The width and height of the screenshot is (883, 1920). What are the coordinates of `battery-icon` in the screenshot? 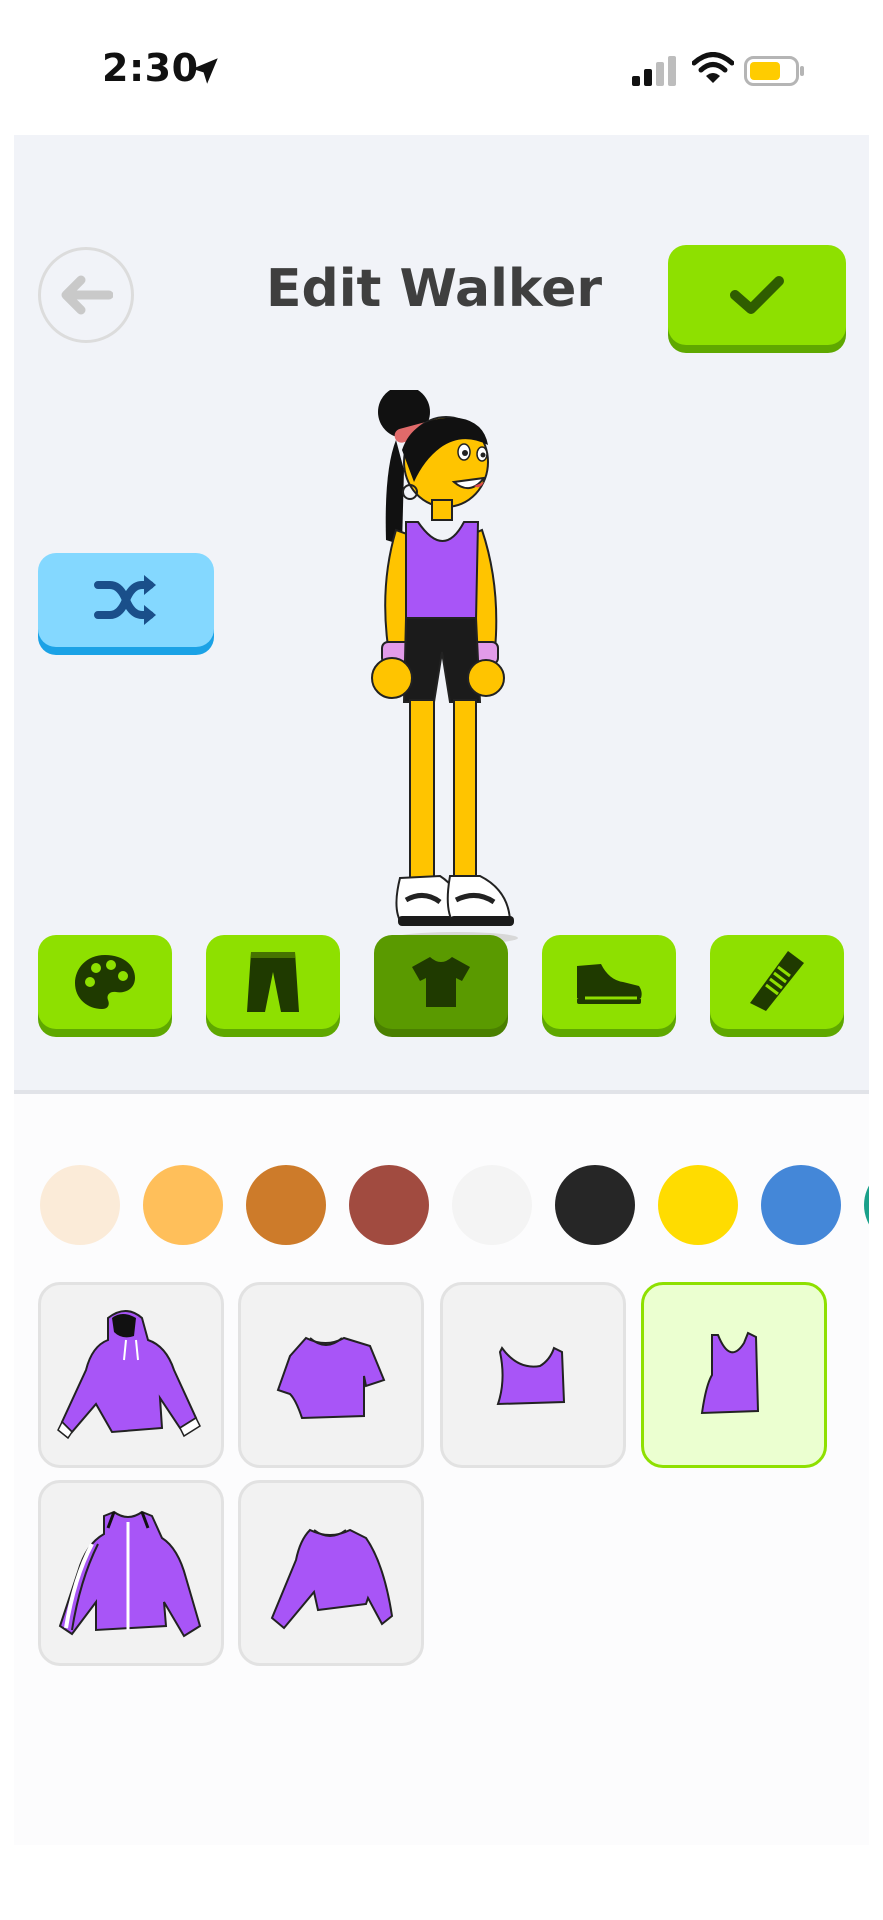 It's located at (774, 71).